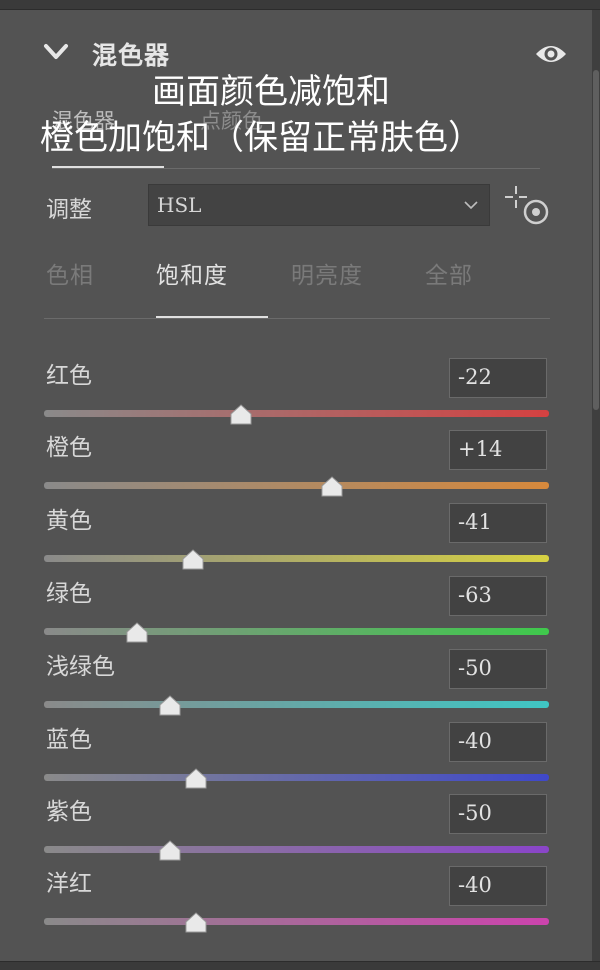  What do you see at coordinates (498, 596) in the screenshot?
I see `slider-value-input: -63` at bounding box center [498, 596].